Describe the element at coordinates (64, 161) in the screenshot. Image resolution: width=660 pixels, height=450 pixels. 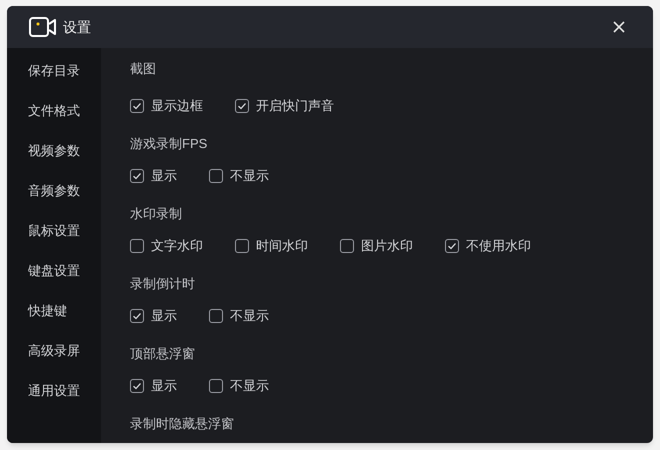
I see `sidebar-item: 视频参数` at that location.